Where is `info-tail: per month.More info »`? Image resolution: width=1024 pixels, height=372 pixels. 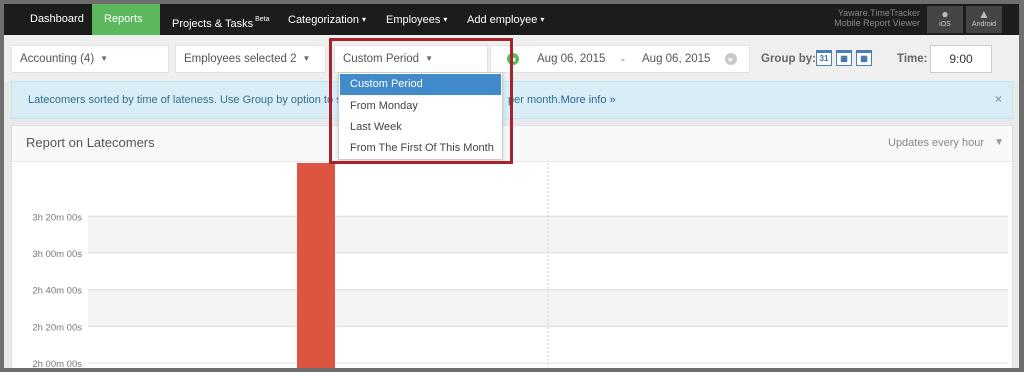
info-tail: per month.More info » is located at coordinates (562, 100).